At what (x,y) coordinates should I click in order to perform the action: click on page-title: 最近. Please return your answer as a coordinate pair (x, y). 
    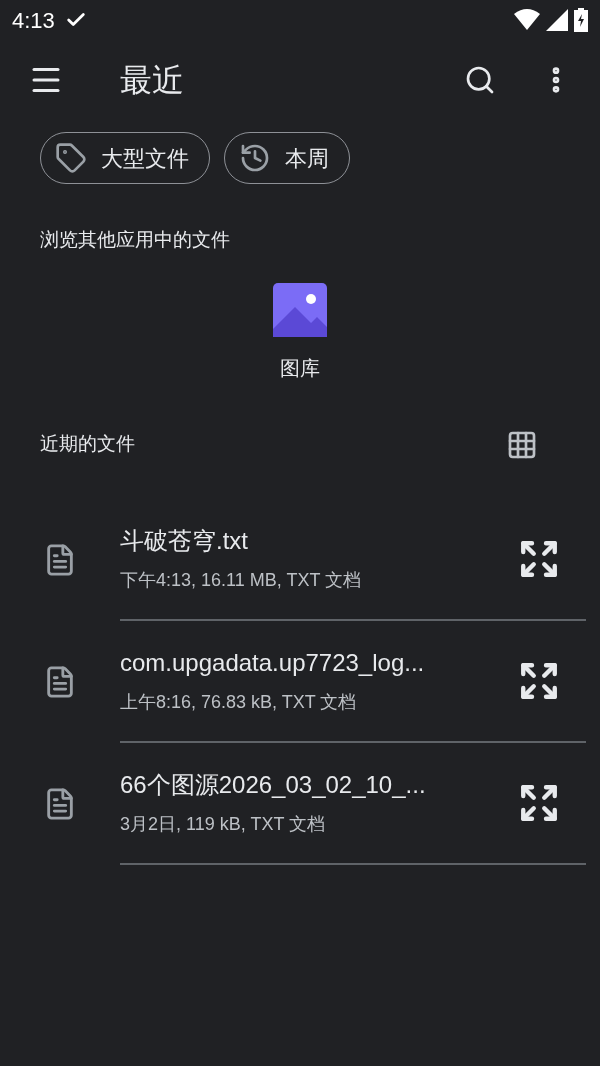
    Looking at the image, I should click on (152, 80).